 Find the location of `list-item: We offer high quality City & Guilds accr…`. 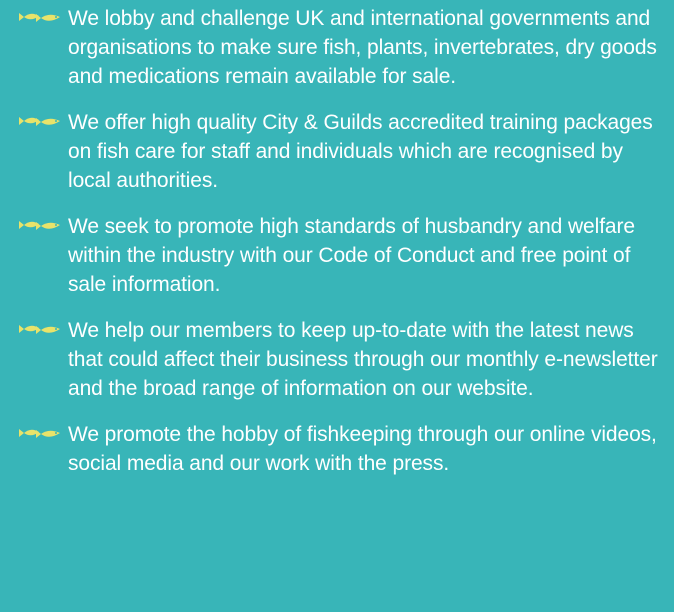

list-item: We offer high quality City & Guilds accr… is located at coordinates (337, 151).